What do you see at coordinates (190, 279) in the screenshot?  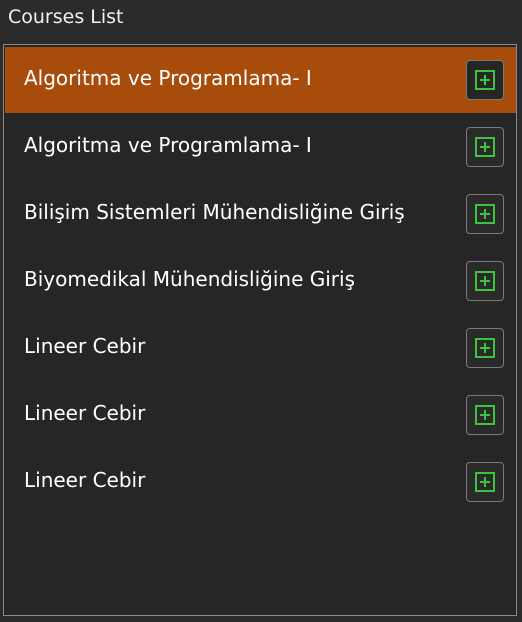 I see `course-name: Biyomedikal Mühendisliğine Giriş` at bounding box center [190, 279].